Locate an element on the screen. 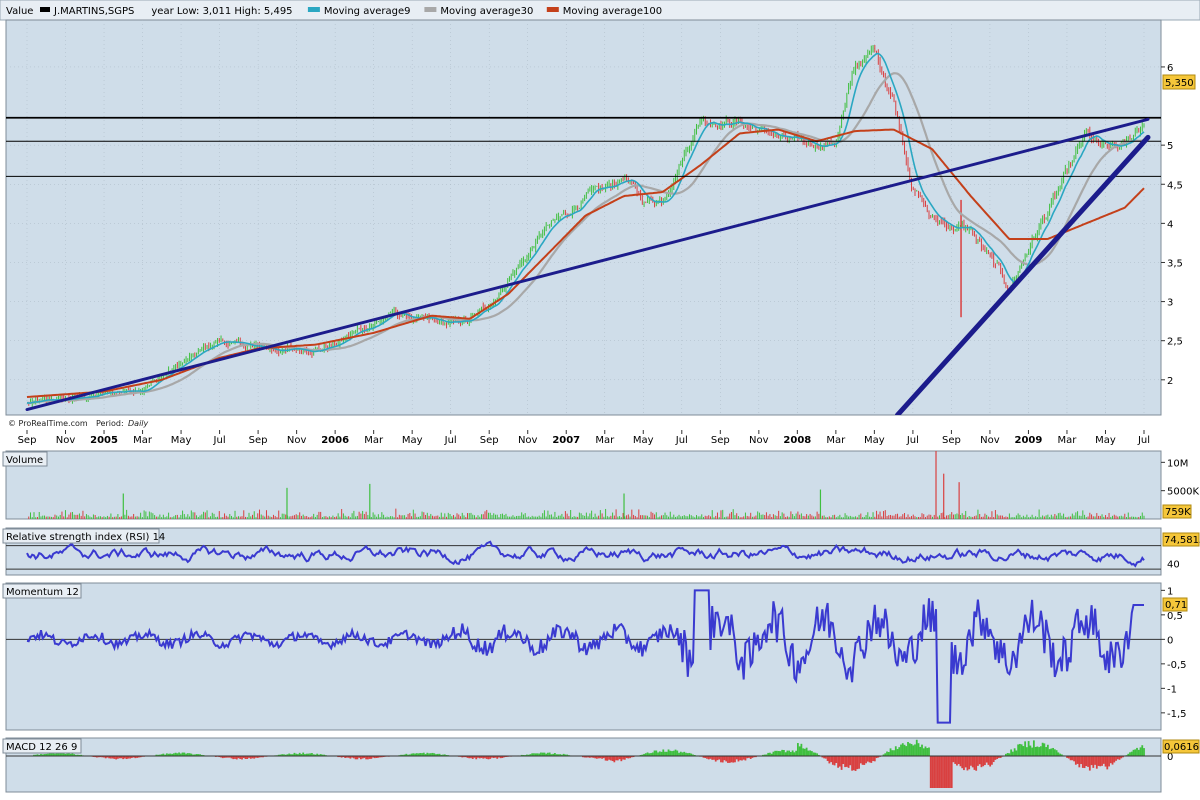 The height and width of the screenshot is (800, 1200). x-tick-label: 2007 is located at coordinates (566, 440).